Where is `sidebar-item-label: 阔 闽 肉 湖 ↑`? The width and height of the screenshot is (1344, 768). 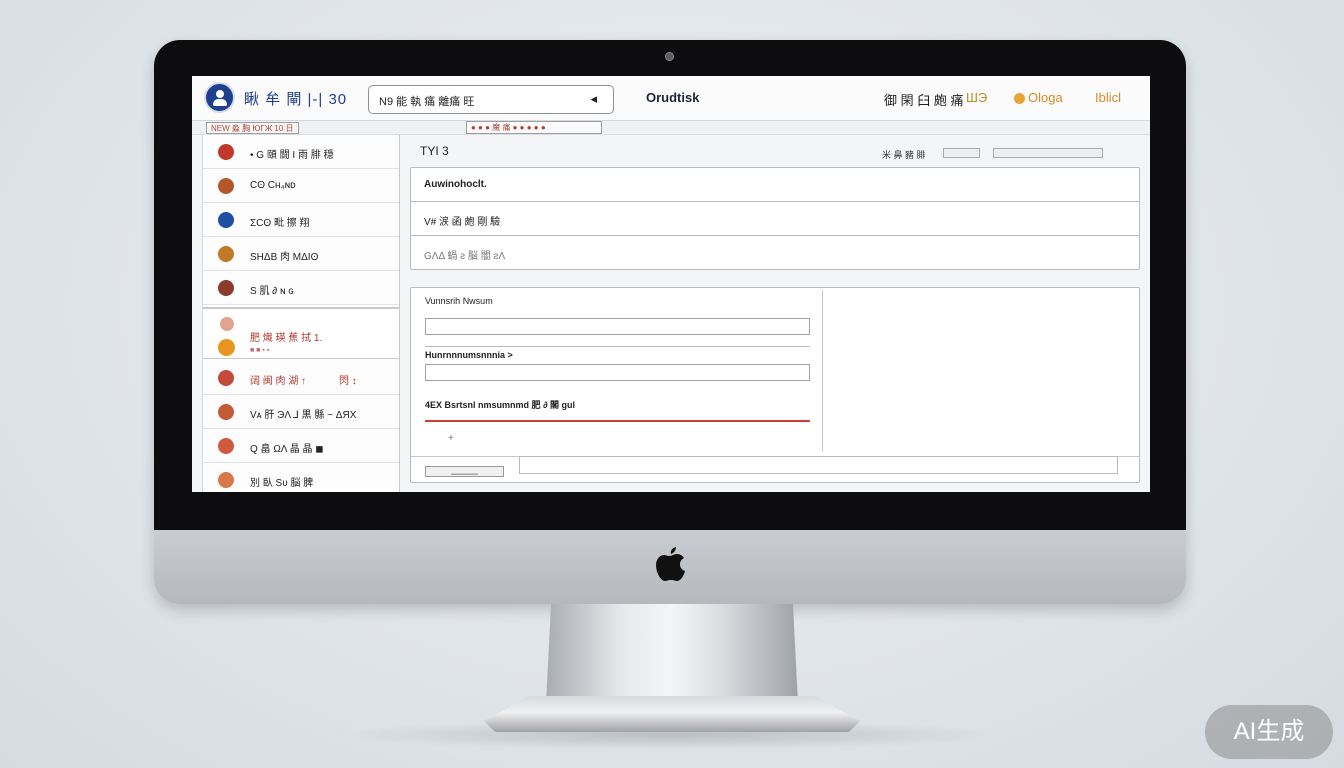 sidebar-item-label: 阔 闽 肉 湖 ↑ is located at coordinates (278, 381).